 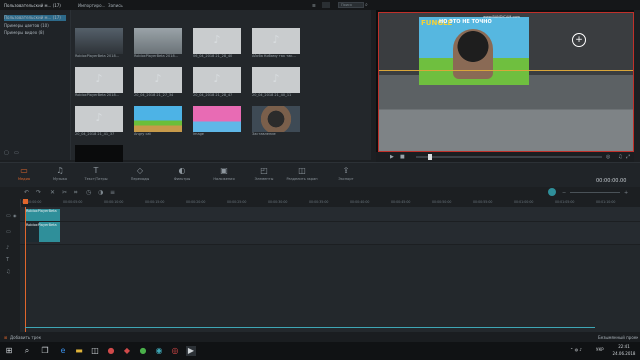 I want to click on audio-mixer-icon: ≡, so click(x=112, y=192).